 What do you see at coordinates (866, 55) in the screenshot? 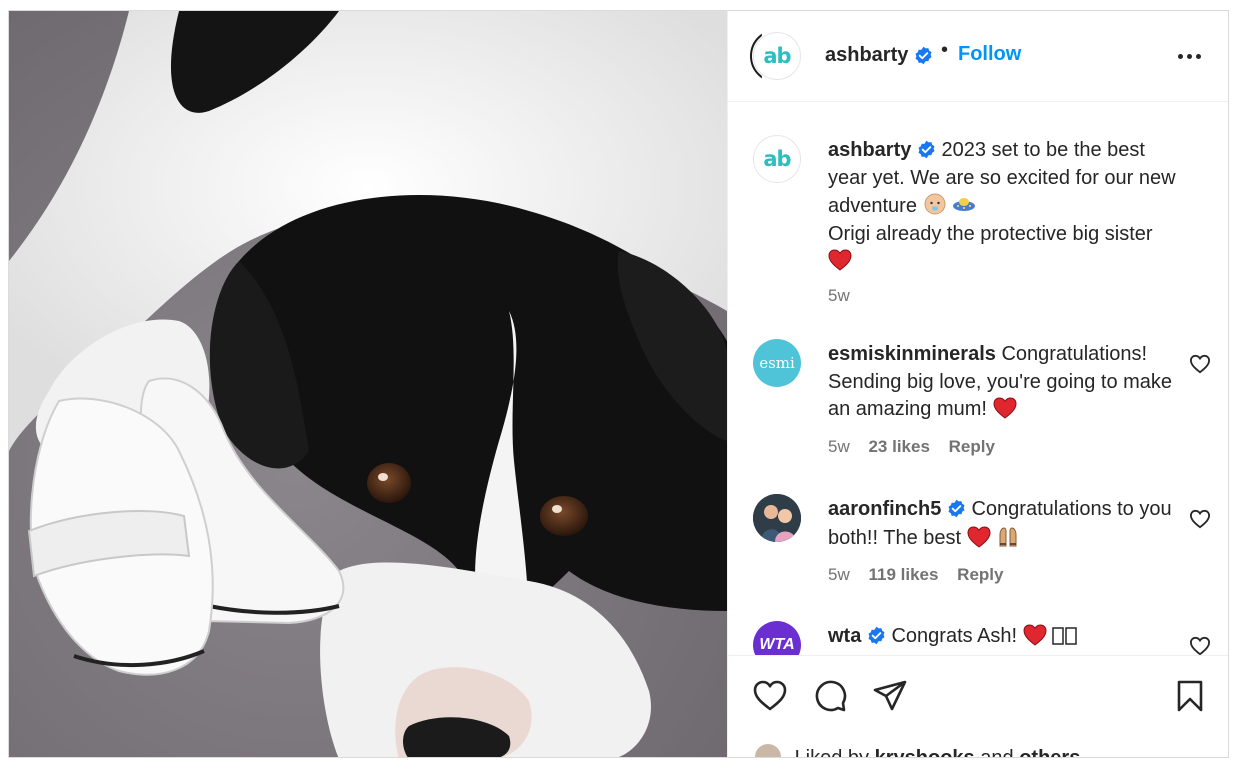
I see `post-username: ashbarty` at bounding box center [866, 55].